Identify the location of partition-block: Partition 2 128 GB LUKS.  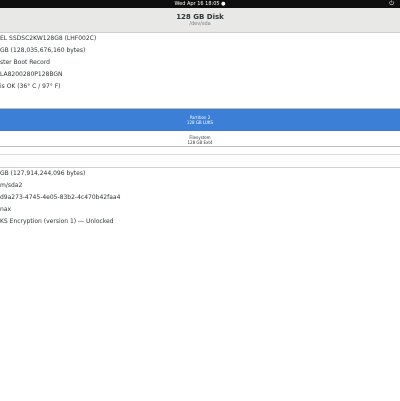
(200, 120).